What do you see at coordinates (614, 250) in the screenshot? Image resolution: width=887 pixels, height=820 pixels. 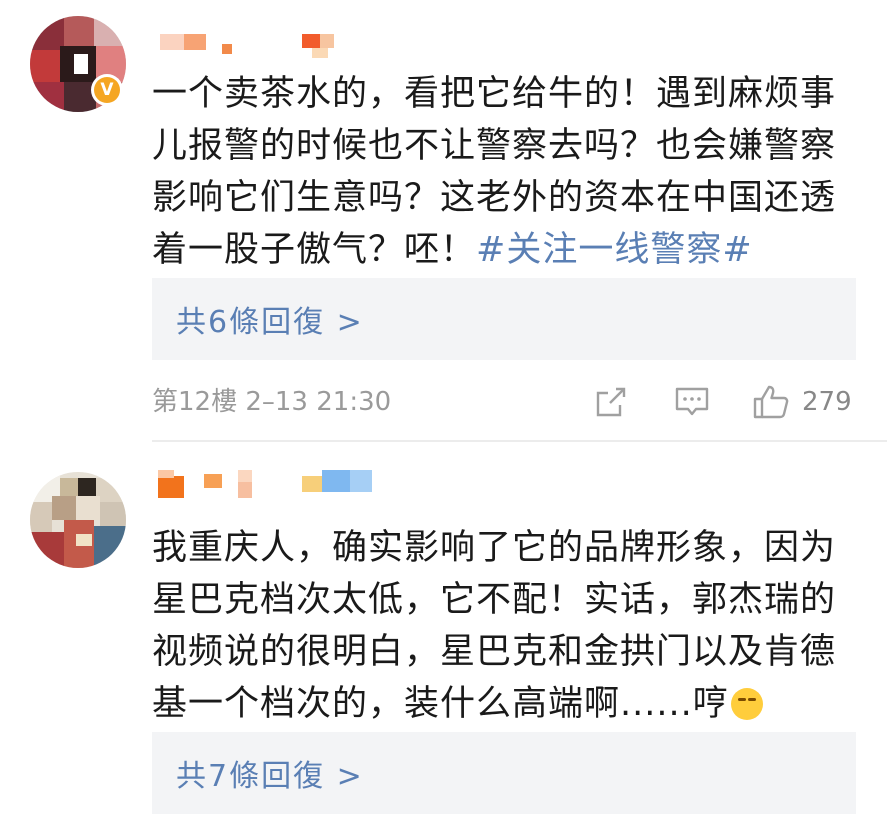 I see `topic-link: #关注一线警察#` at bounding box center [614, 250].